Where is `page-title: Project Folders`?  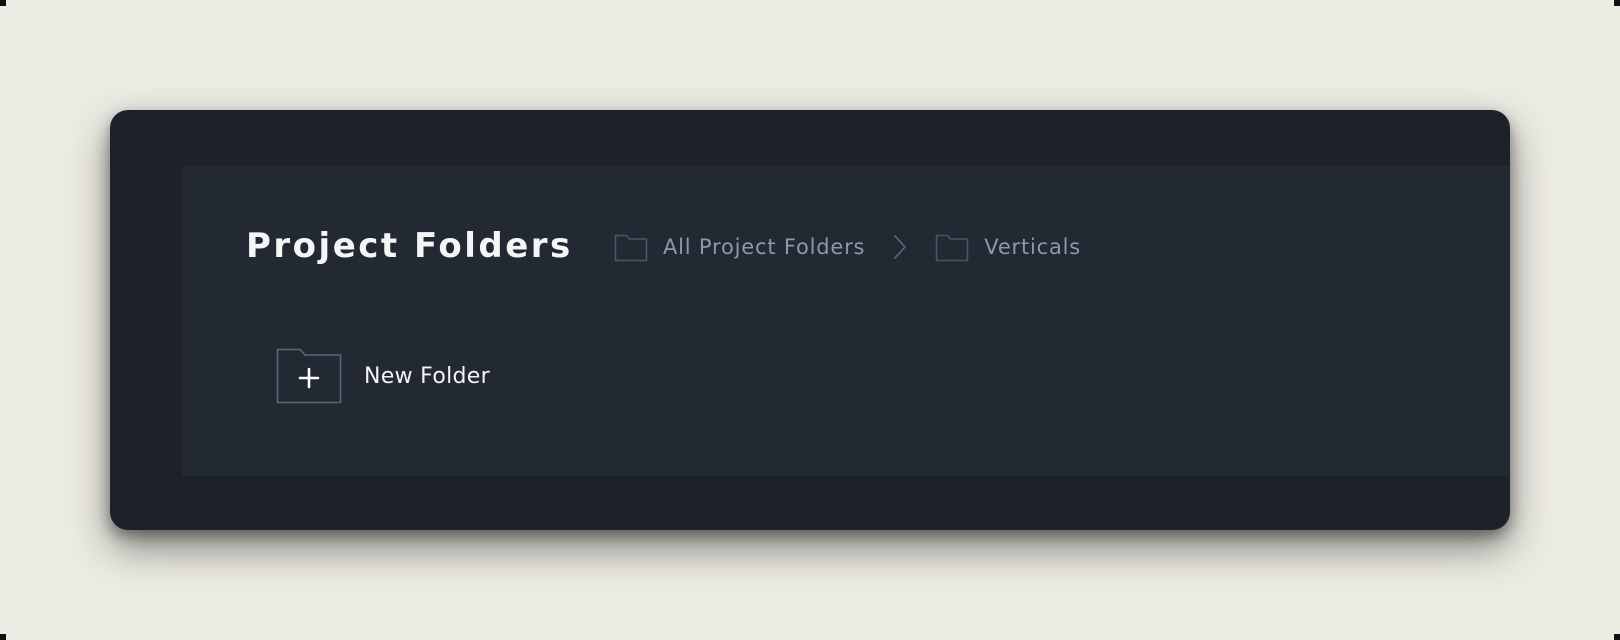 page-title: Project Folders is located at coordinates (409, 246).